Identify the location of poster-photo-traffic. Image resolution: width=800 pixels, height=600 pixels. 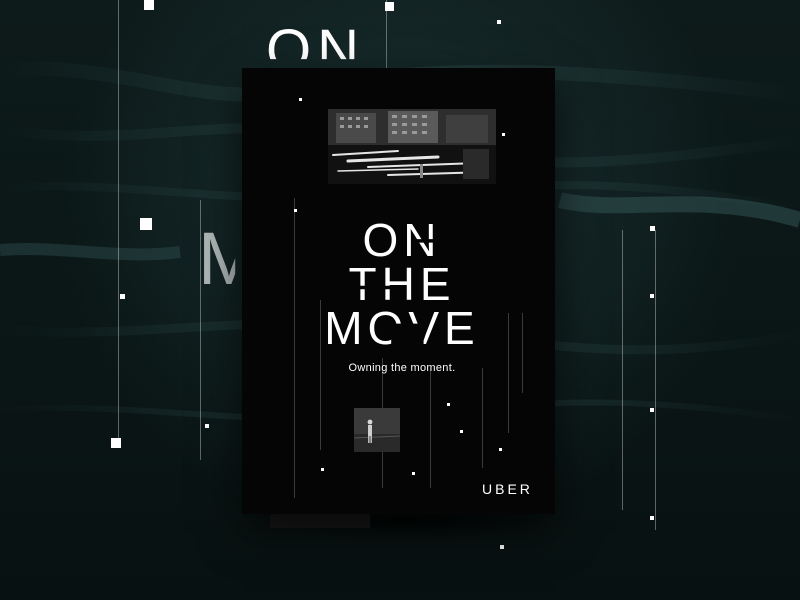
(412, 146).